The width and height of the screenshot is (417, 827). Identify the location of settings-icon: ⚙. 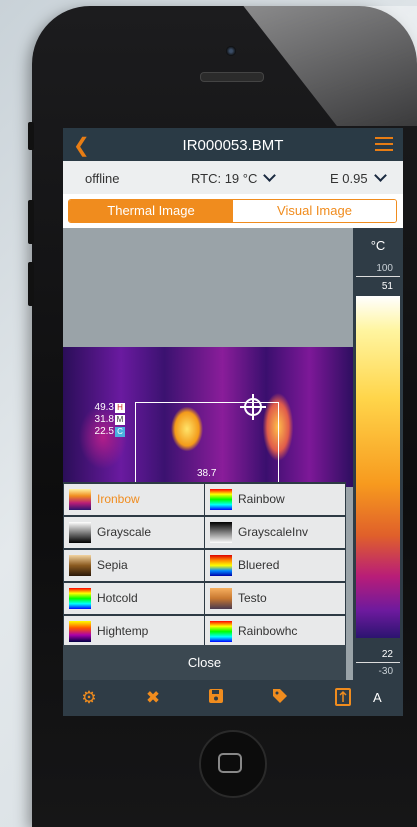
(89, 698).